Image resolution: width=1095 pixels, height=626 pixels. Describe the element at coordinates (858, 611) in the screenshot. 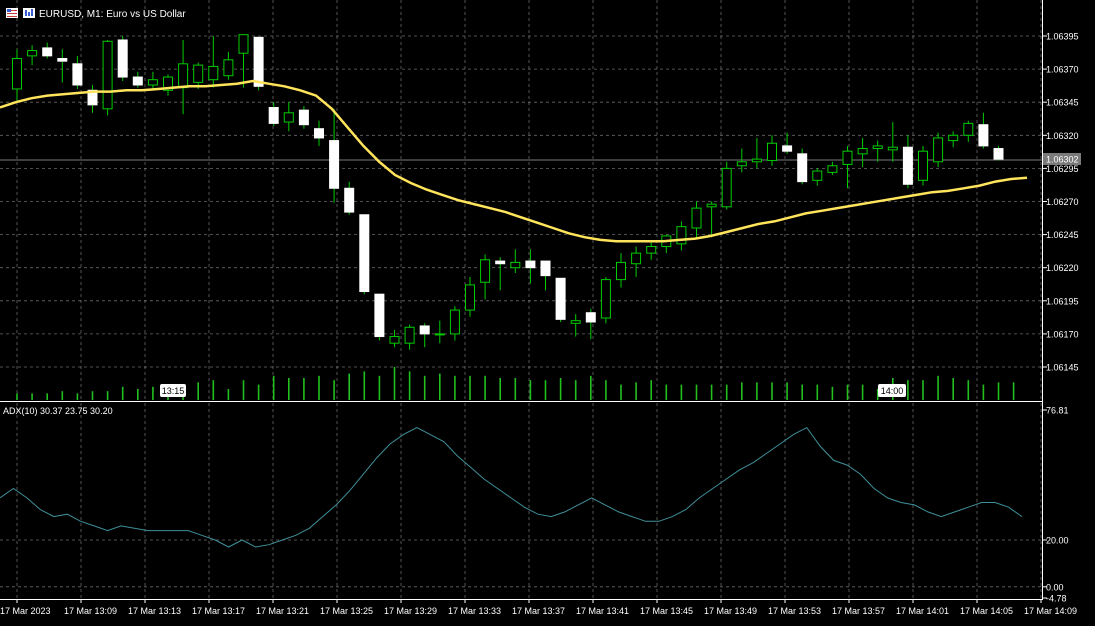

I see `time-tick-label: 17 Mar 13:57` at that location.